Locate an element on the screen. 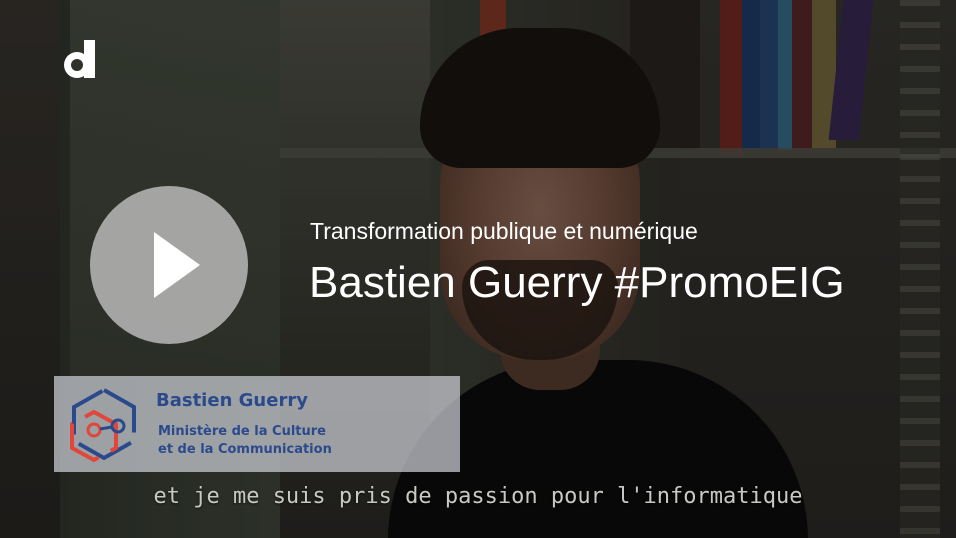 This screenshot has width=956, height=538. hexagon-network-logo-icon is located at coordinates (103, 425).